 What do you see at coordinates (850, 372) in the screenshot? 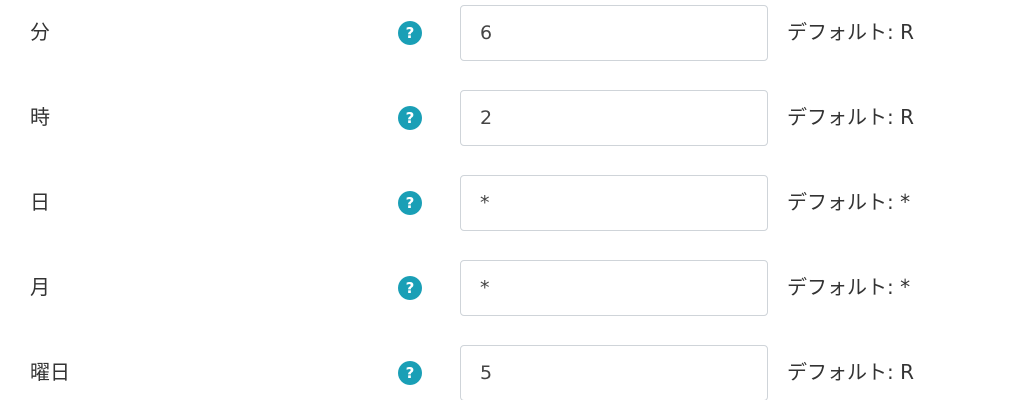
I see `weekday-default-text: デフォルト: R` at bounding box center [850, 372].